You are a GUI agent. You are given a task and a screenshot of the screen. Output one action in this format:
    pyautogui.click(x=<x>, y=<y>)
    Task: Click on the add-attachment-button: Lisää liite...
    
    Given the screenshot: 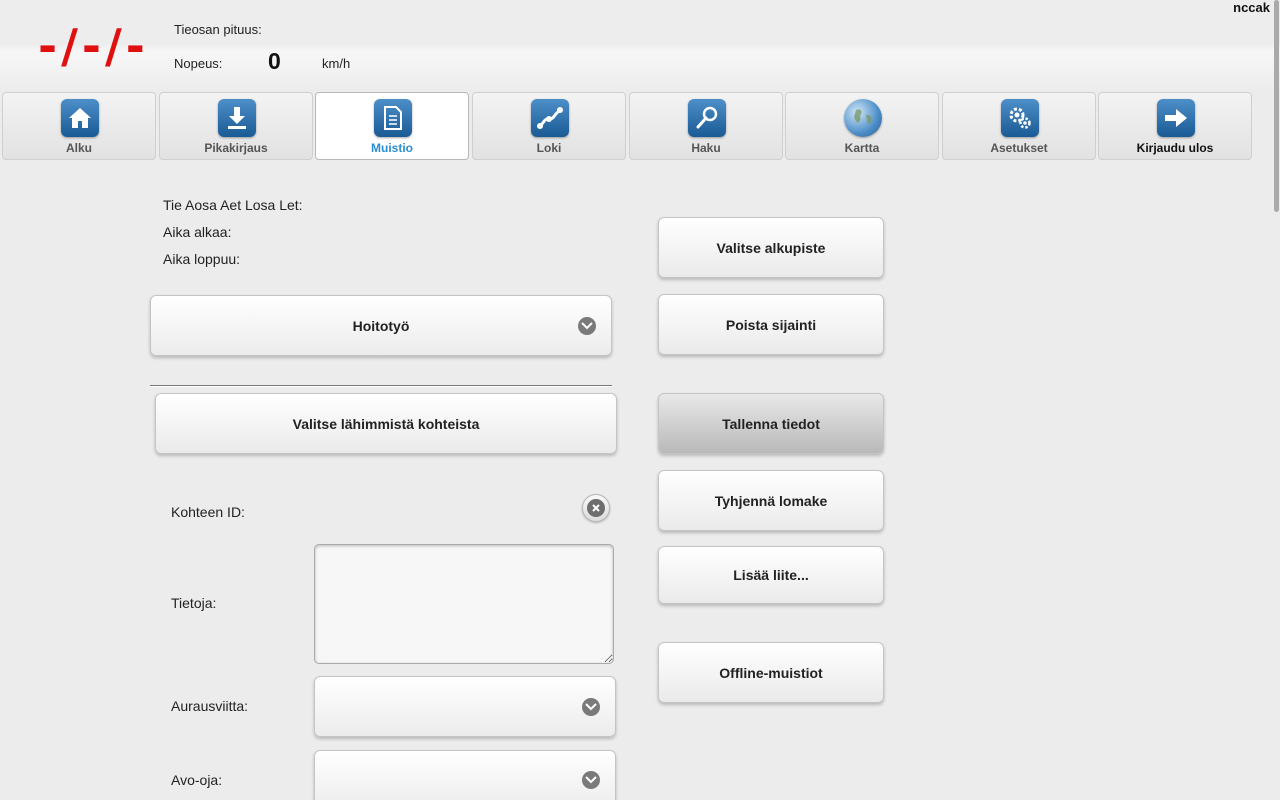 What is the action you would take?
    pyautogui.click(x=771, y=575)
    